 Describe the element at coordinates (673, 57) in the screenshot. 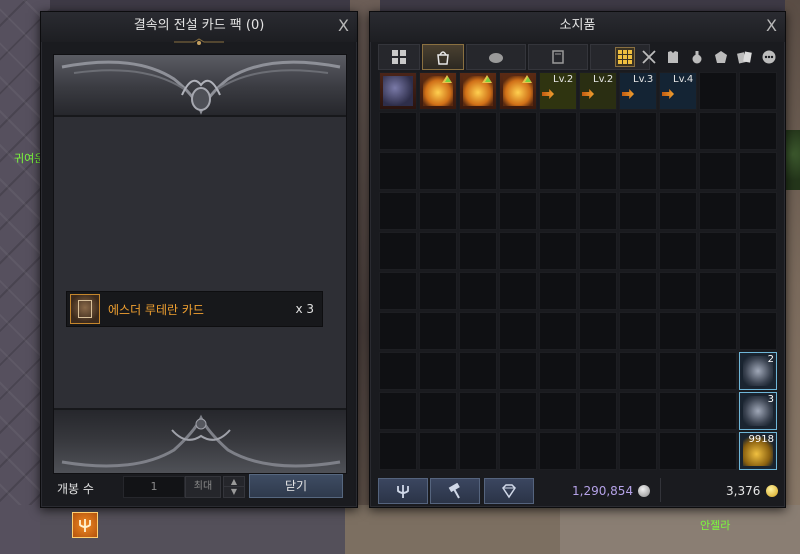

I see `filter-armor` at that location.